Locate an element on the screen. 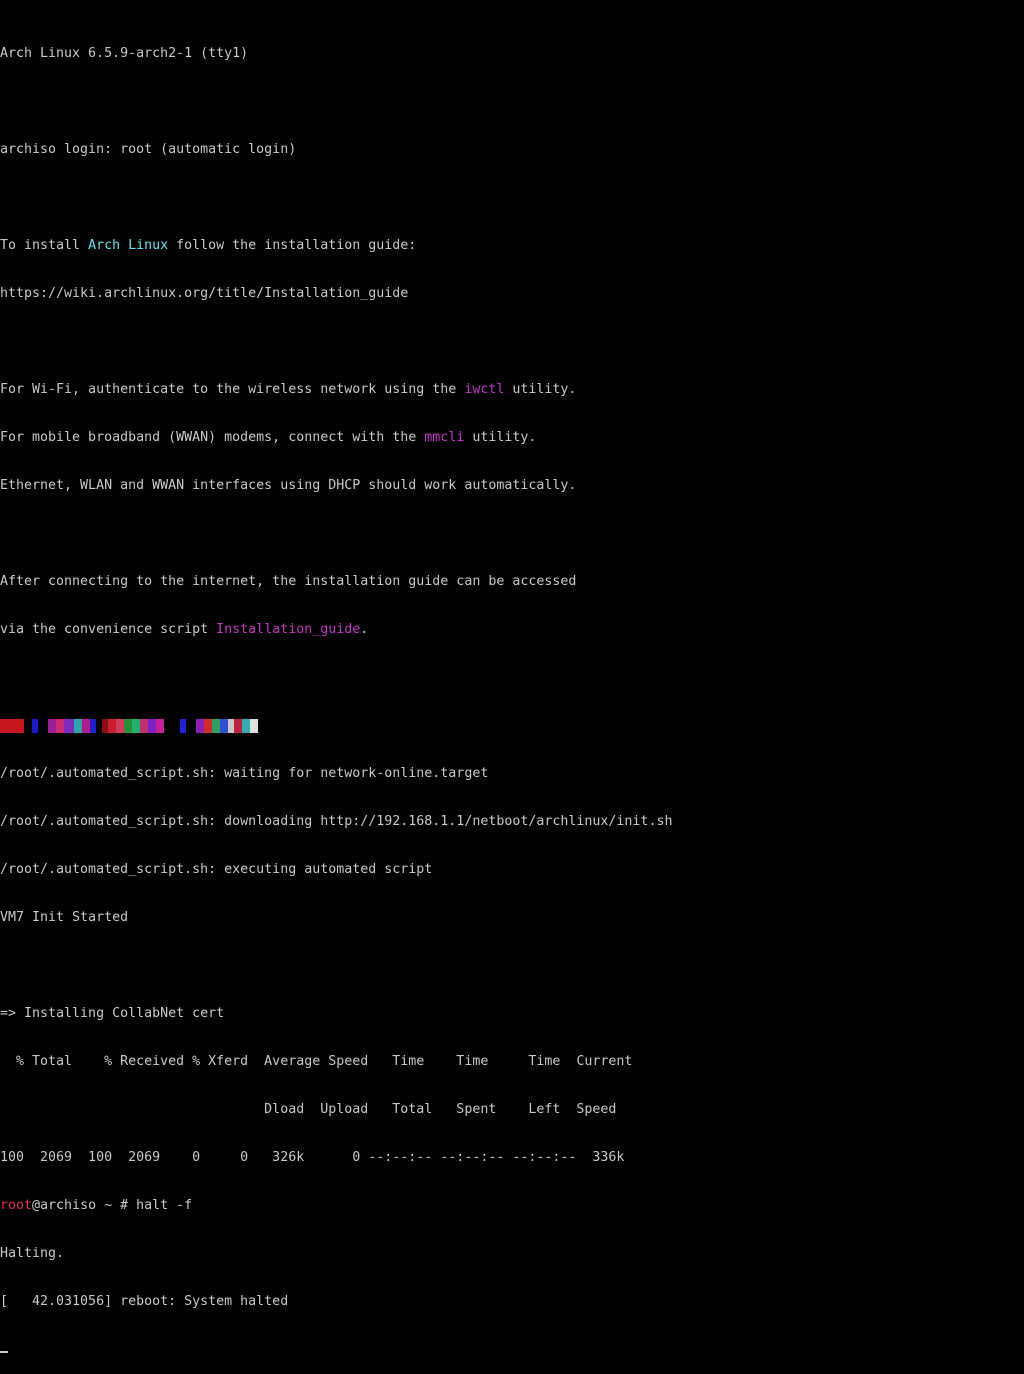 This screenshot has width=1024, height=1374. install-text-tail: follow the installation guide: is located at coordinates (292, 245).